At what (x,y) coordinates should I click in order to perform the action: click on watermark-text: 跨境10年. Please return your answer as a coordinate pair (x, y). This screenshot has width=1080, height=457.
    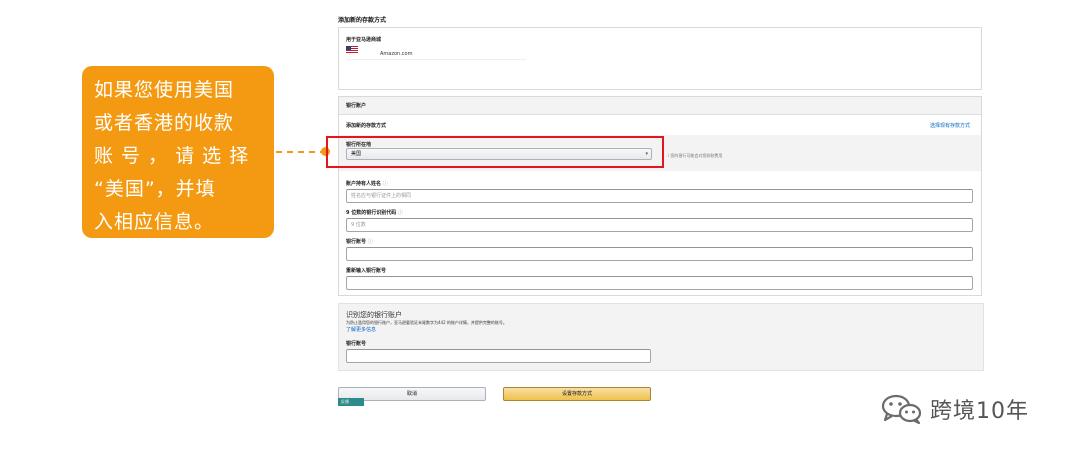
    Looking at the image, I should click on (979, 411).